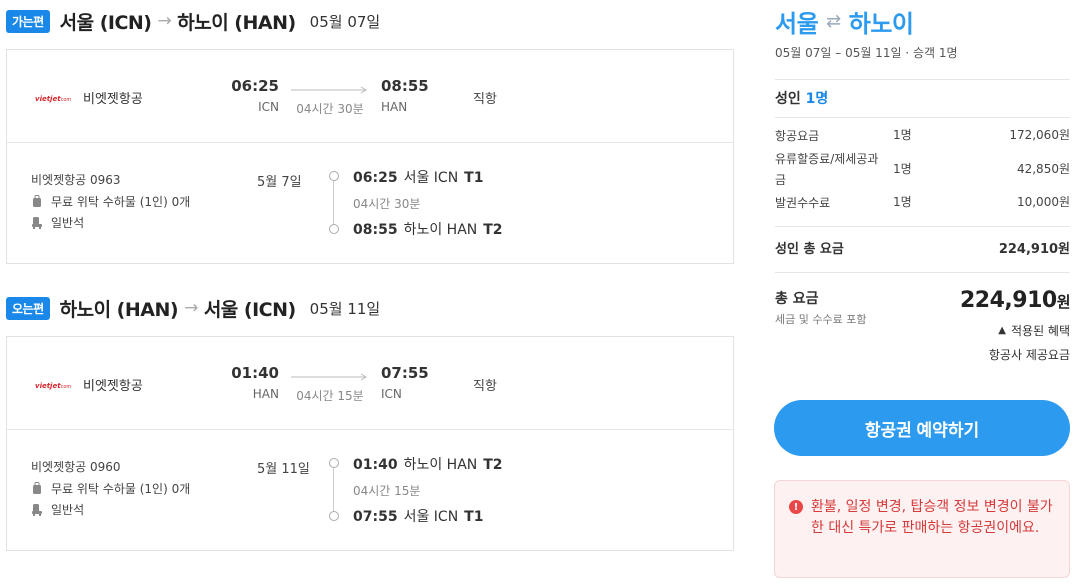 The image size is (1083, 586). I want to click on inbound-badge: 오는편, so click(28, 308).